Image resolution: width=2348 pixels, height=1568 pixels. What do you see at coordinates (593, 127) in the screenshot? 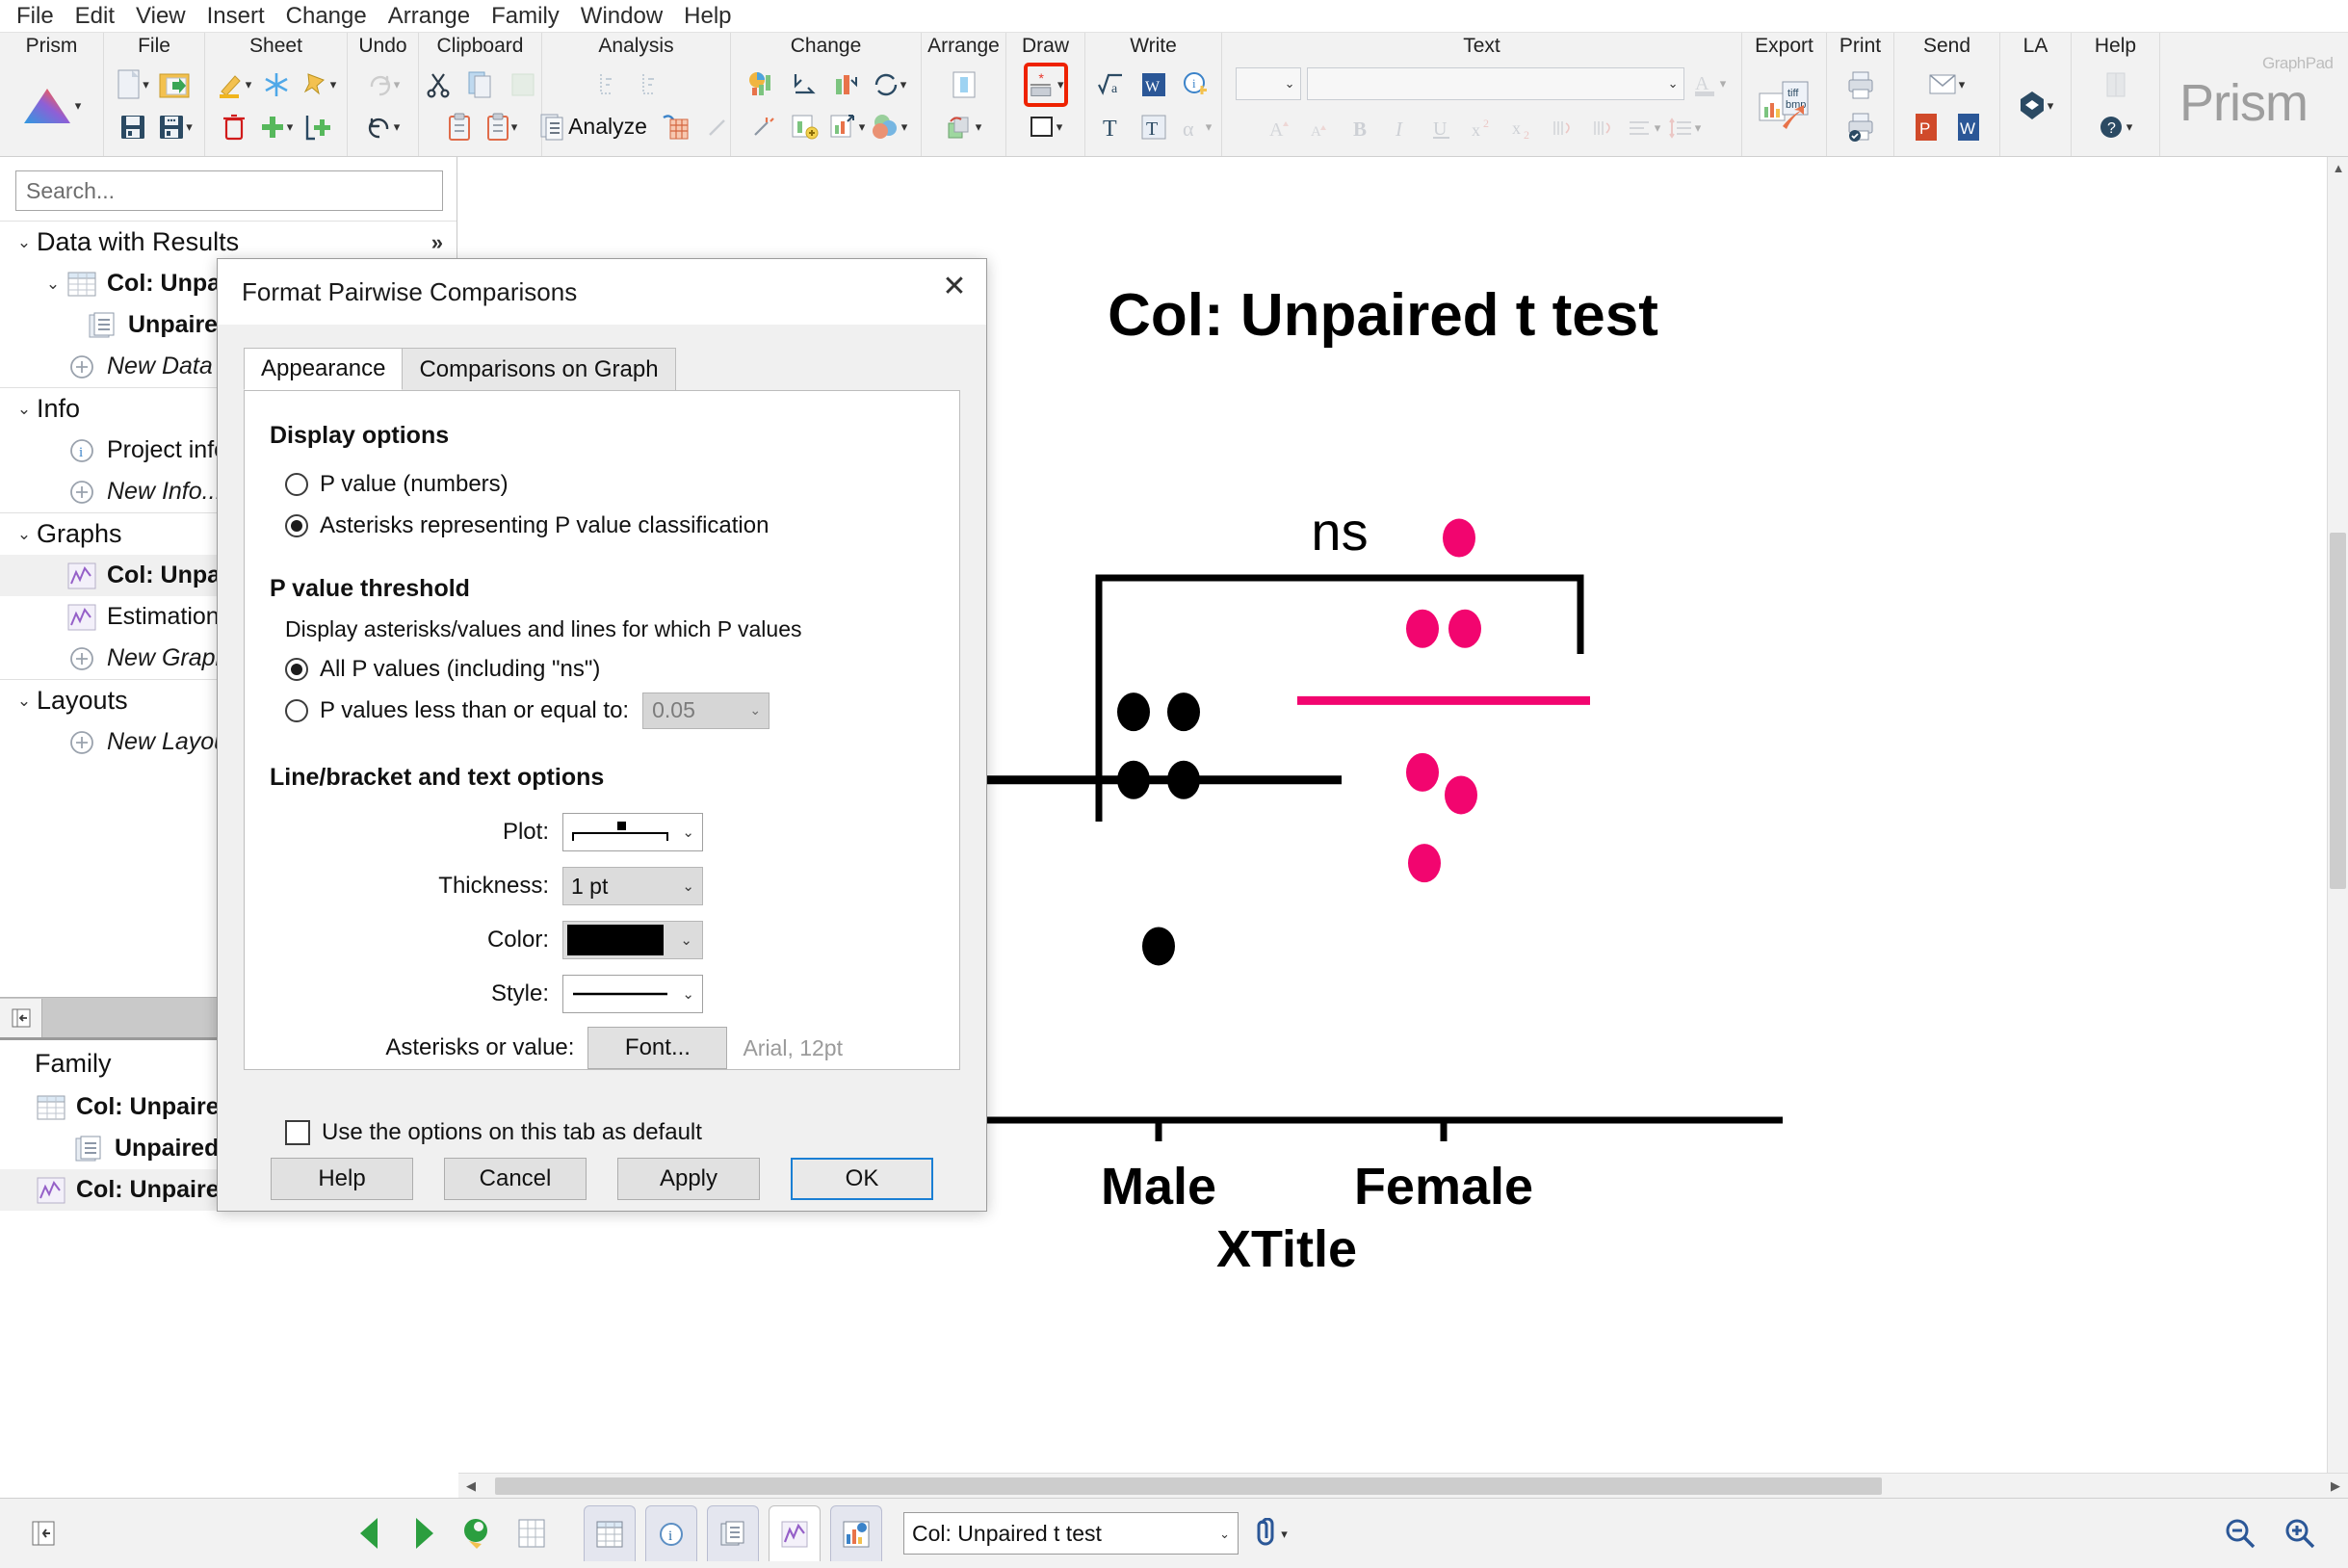
I see `analyze-button: Analyze` at bounding box center [593, 127].